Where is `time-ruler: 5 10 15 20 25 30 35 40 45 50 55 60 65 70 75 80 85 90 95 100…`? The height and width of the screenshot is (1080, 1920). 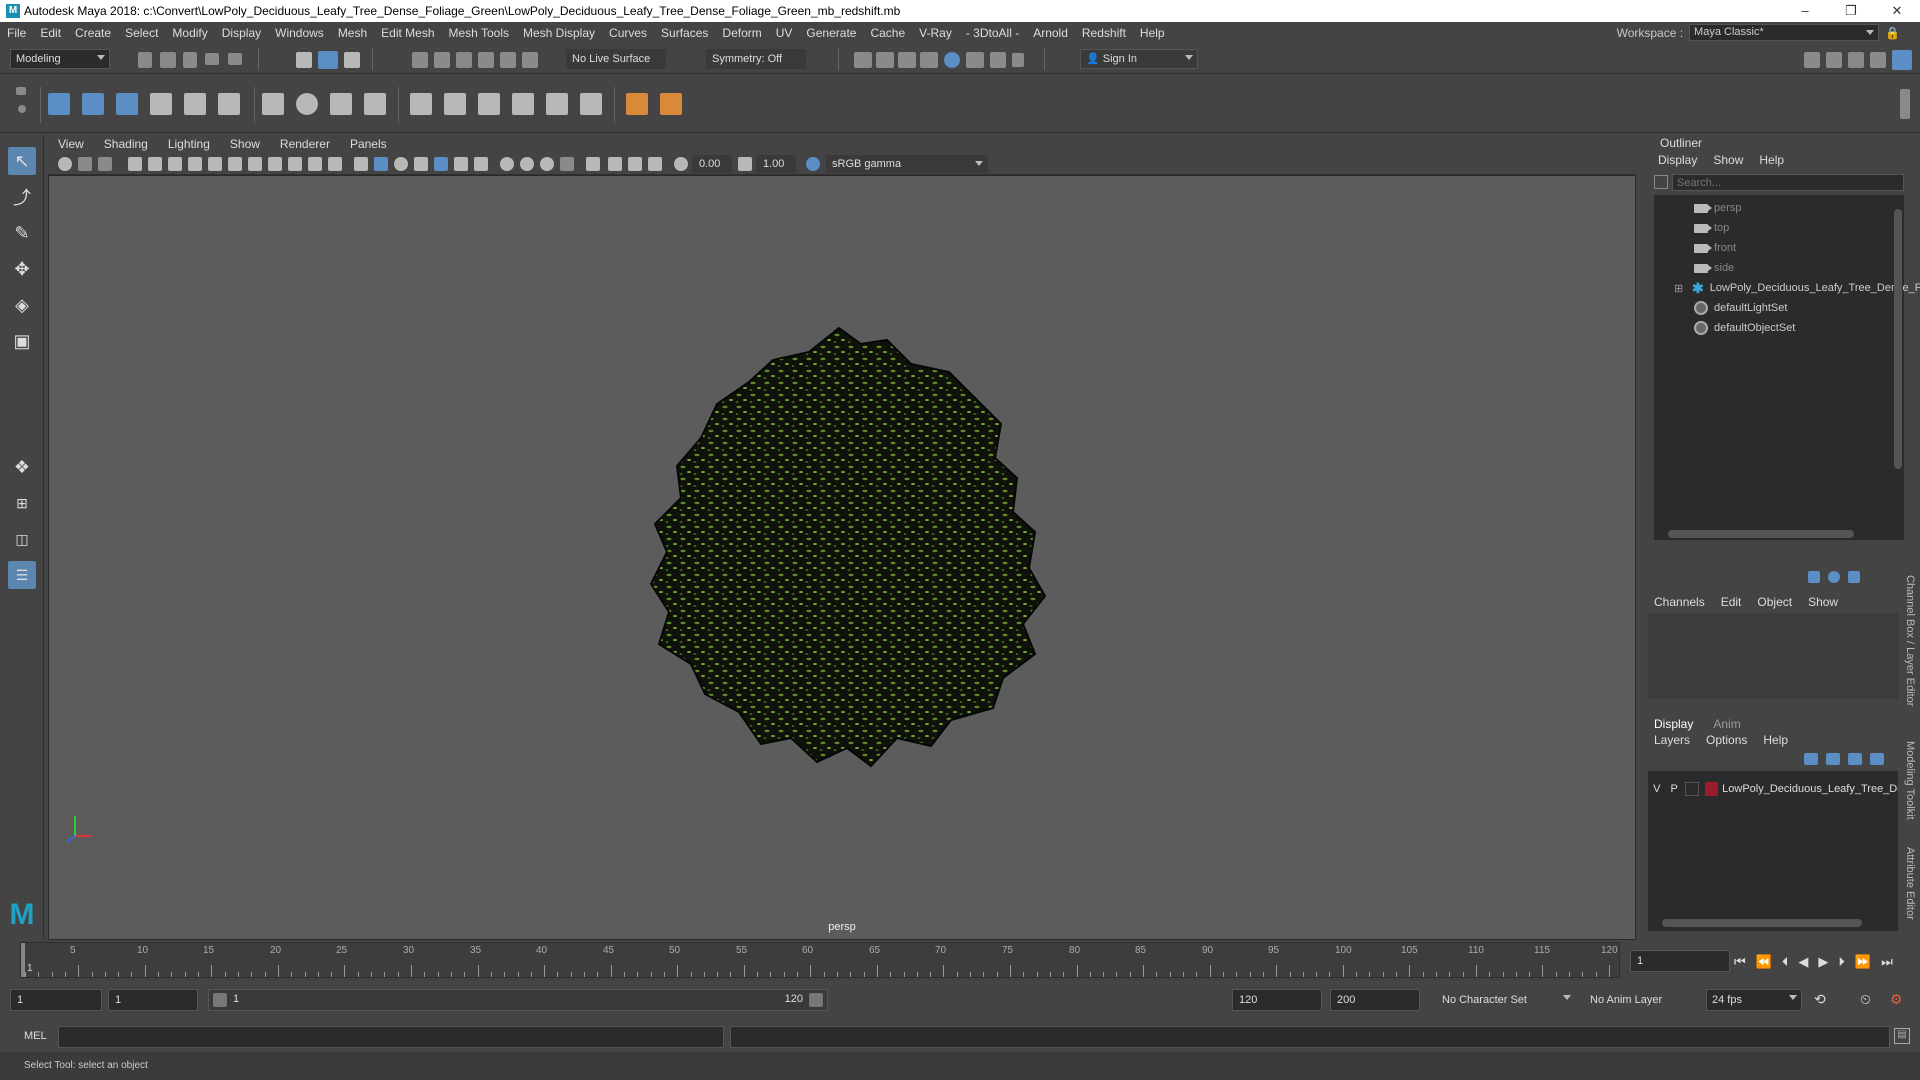
time-ruler: 5 10 15 20 25 30 35 40 45 50 55 60 65 70 75 80 85 90 95 100… is located at coordinates (820, 960).